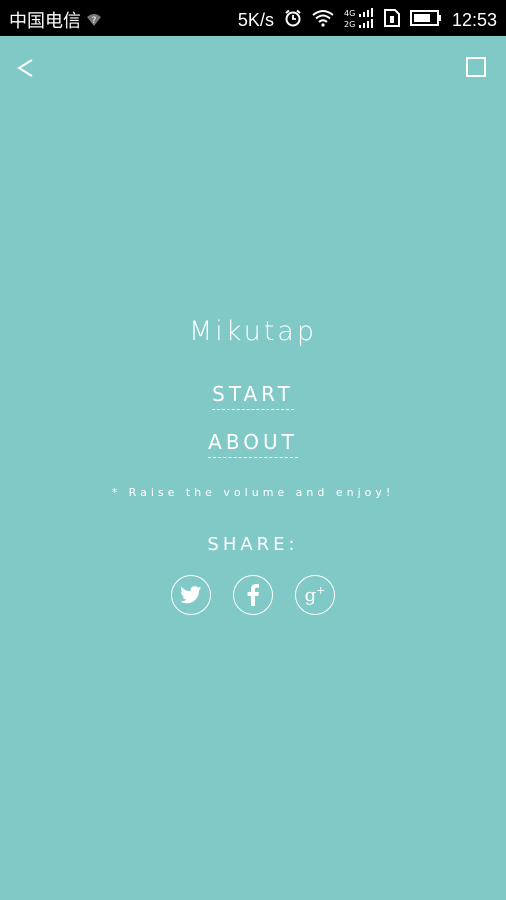  Describe the element at coordinates (293, 20) in the screenshot. I see `alarm-icon` at that location.